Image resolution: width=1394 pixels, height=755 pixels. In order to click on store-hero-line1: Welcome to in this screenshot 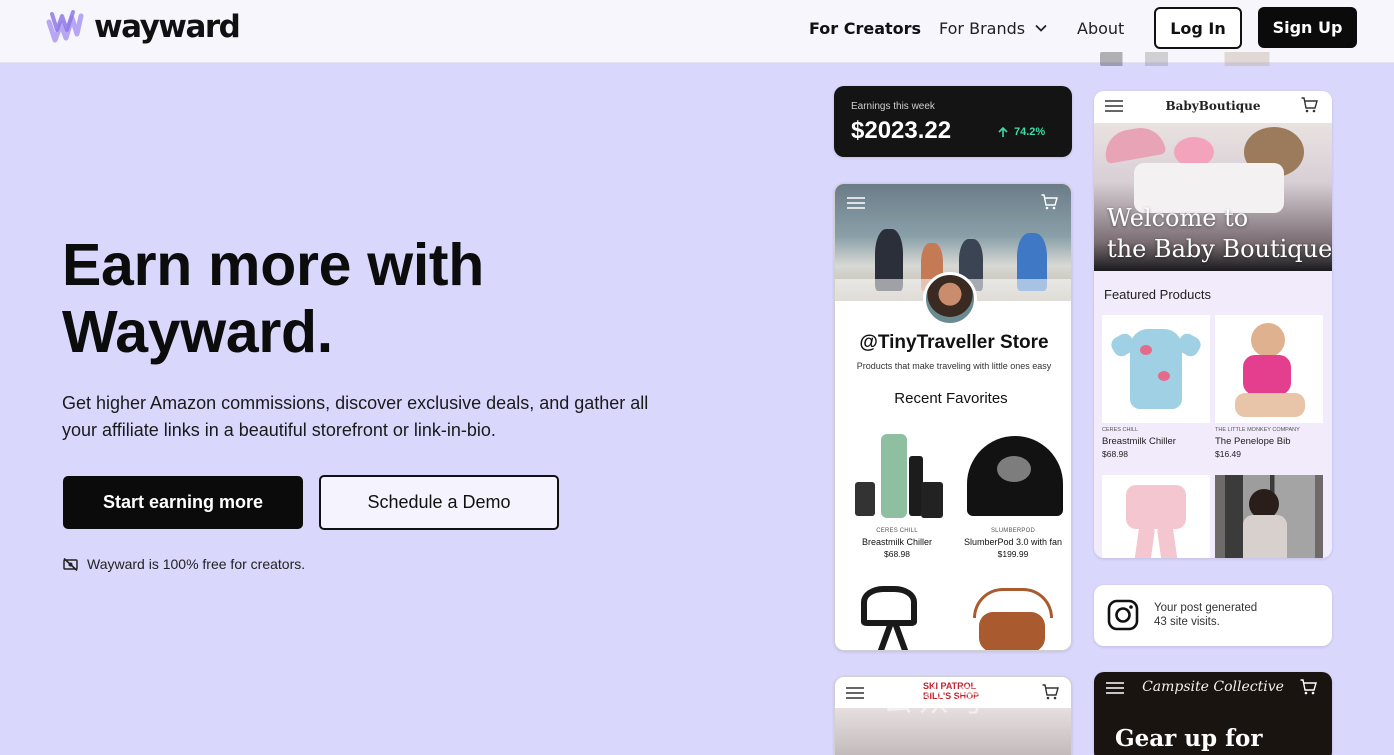, I will do `click(1178, 218)`.